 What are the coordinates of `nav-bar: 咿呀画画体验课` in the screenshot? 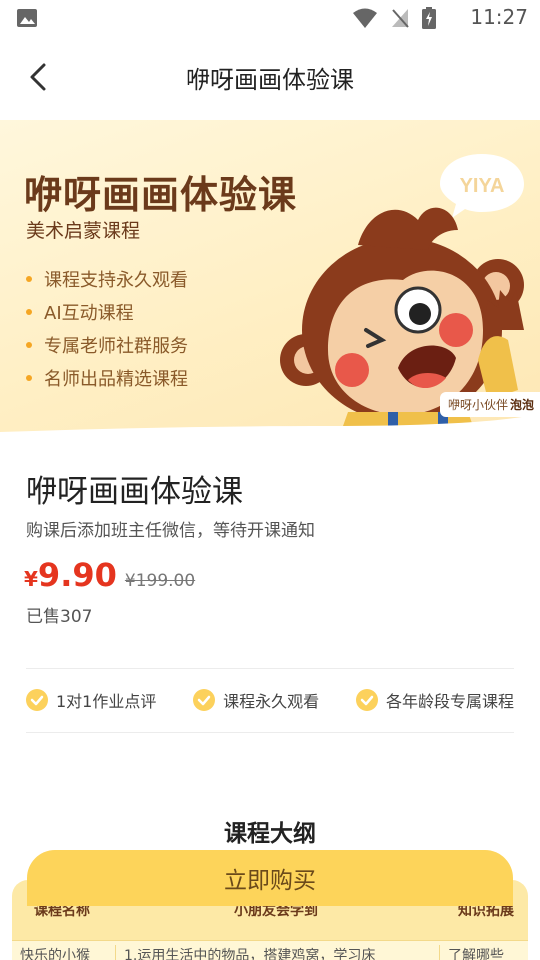 It's located at (270, 78).